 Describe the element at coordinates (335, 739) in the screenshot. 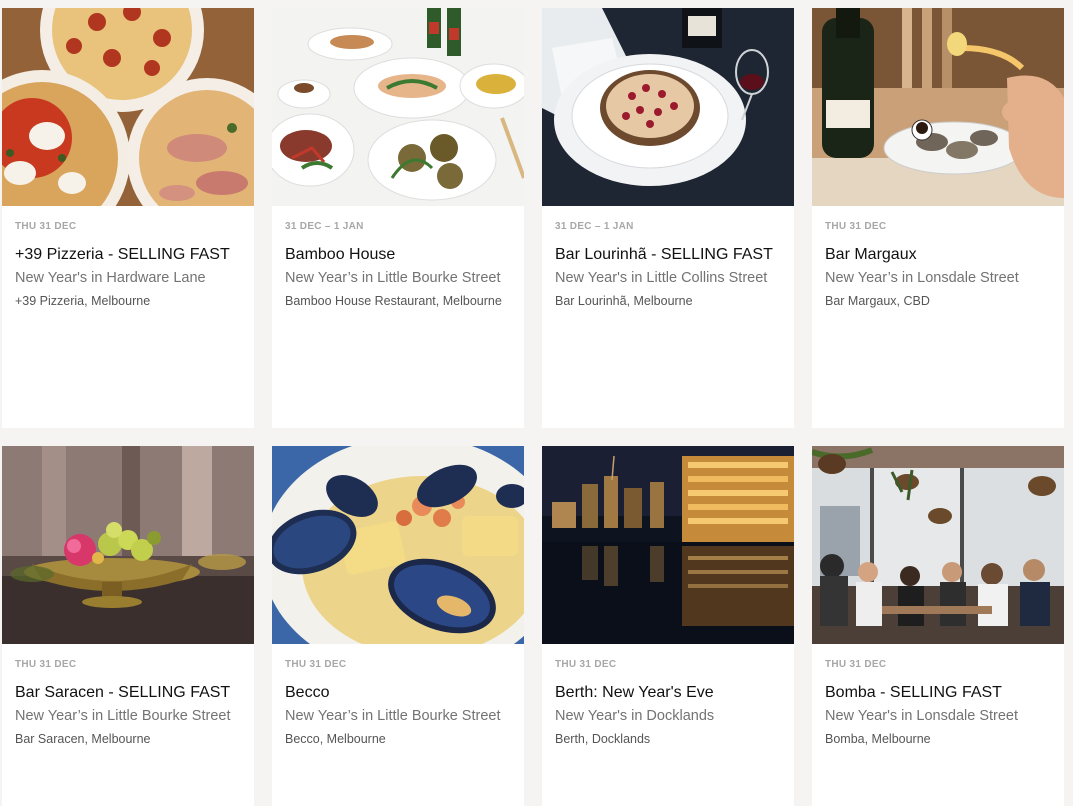

I see `event-venue: Becco, Melbourne` at that location.